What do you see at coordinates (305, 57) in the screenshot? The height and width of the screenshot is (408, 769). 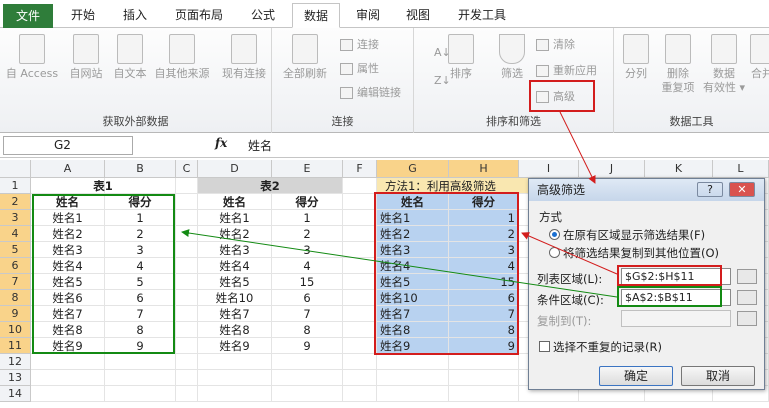 I see `refresh-all-button: 全部刷新` at bounding box center [305, 57].